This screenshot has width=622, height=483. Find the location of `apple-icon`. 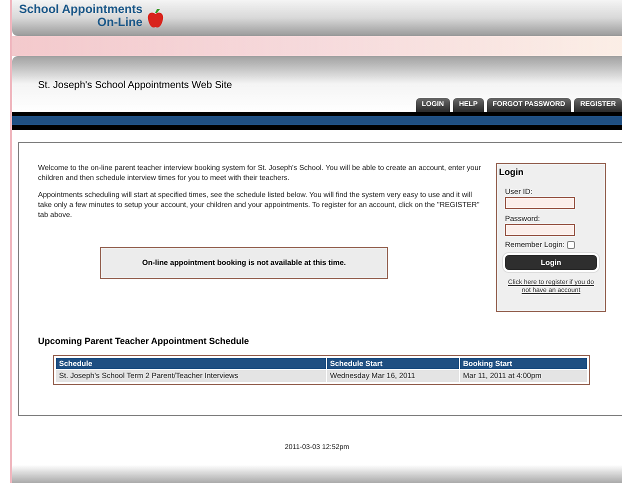

apple-icon is located at coordinates (155, 18).